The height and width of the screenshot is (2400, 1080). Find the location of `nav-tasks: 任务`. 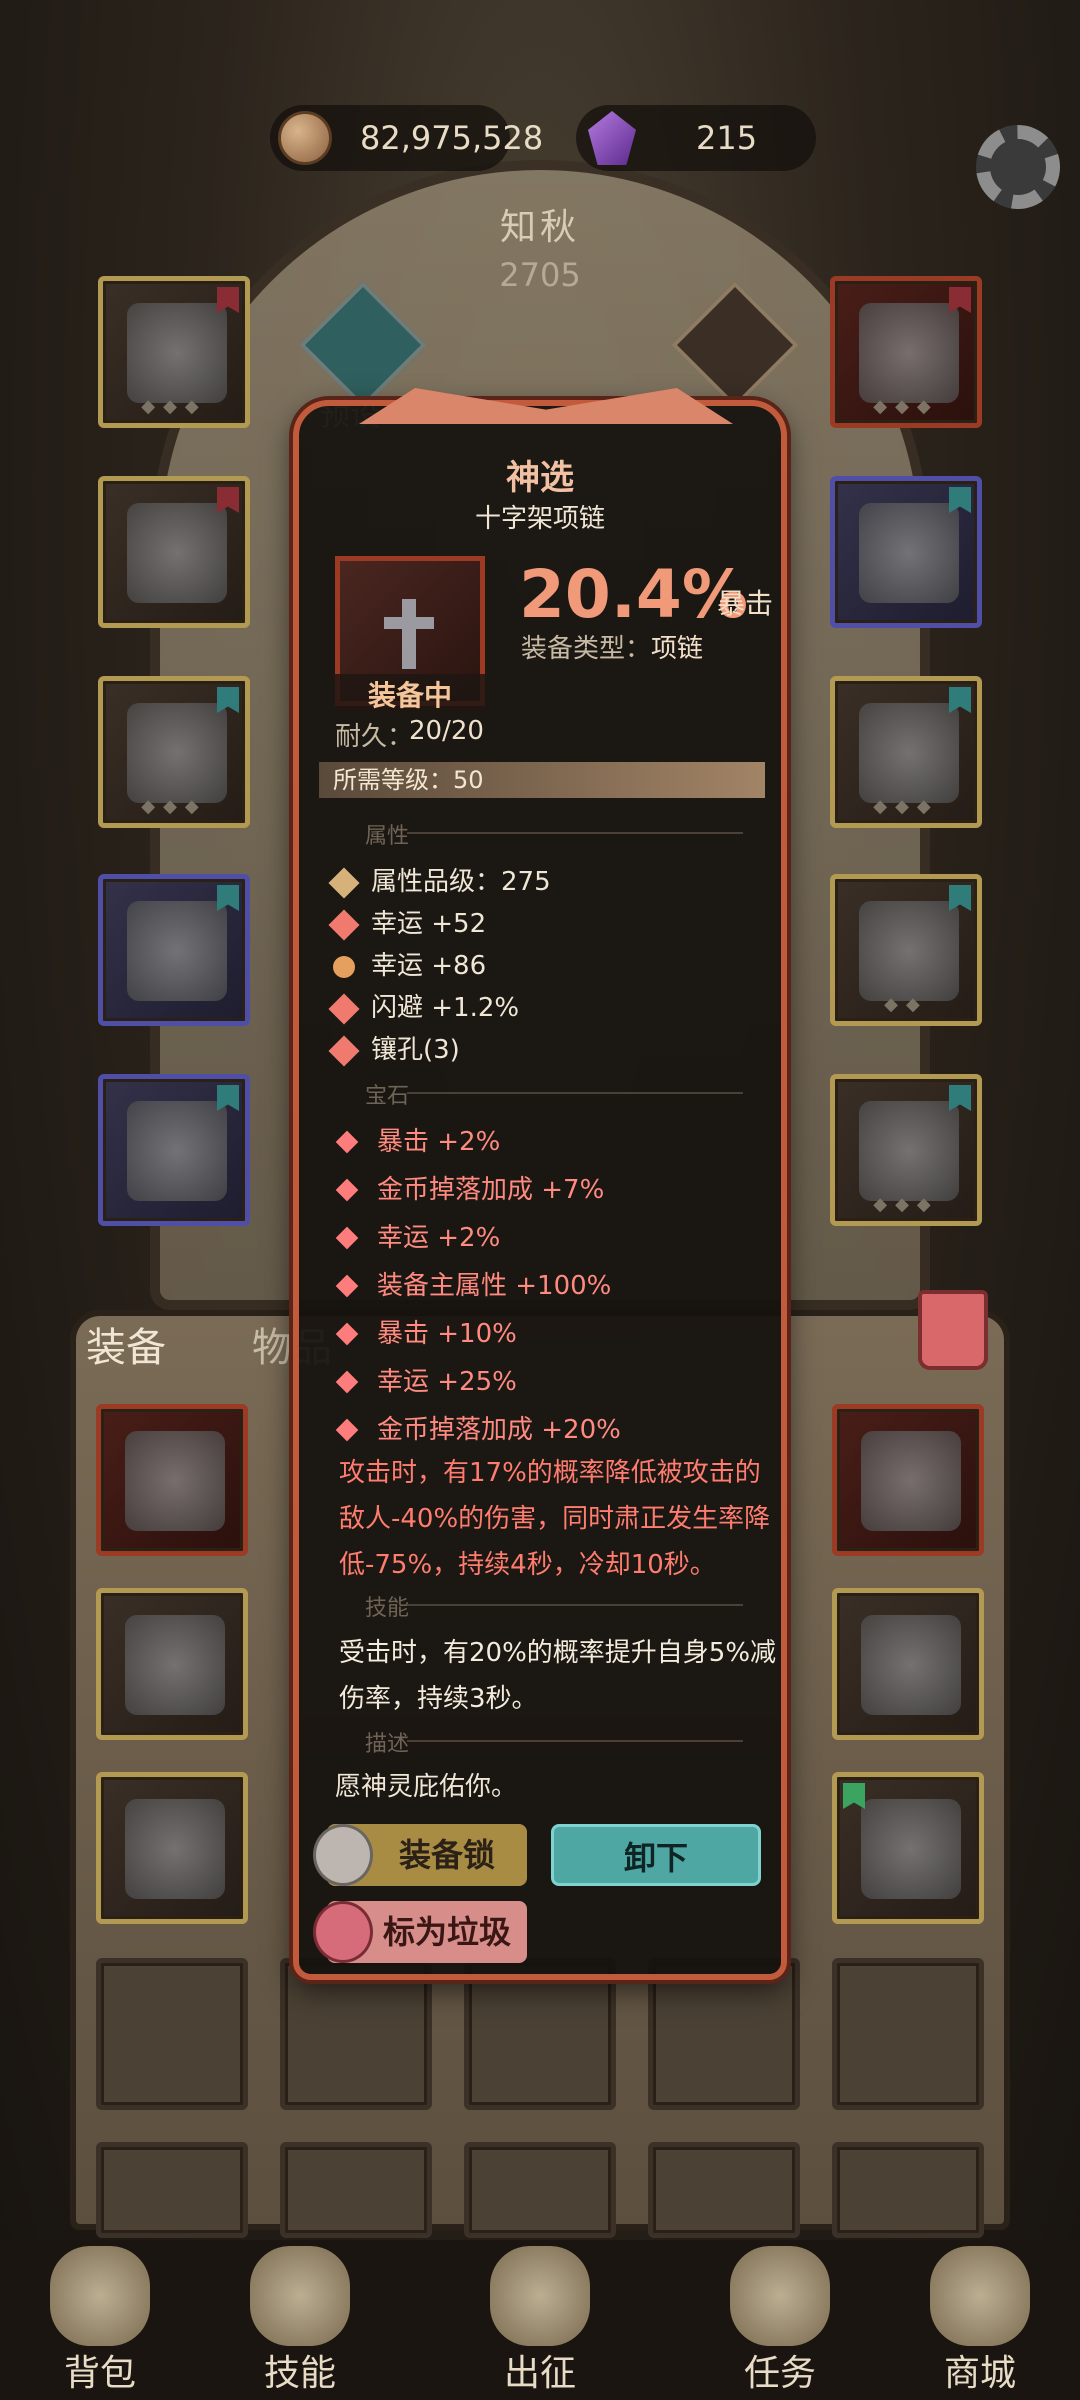

nav-tasks: 任务 is located at coordinates (780, 2320).